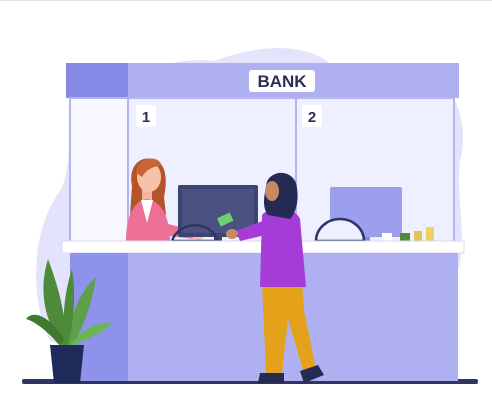 This screenshot has height=401, width=492. What do you see at coordinates (146, 117) in the screenshot?
I see `window-number-1: 1` at bounding box center [146, 117].